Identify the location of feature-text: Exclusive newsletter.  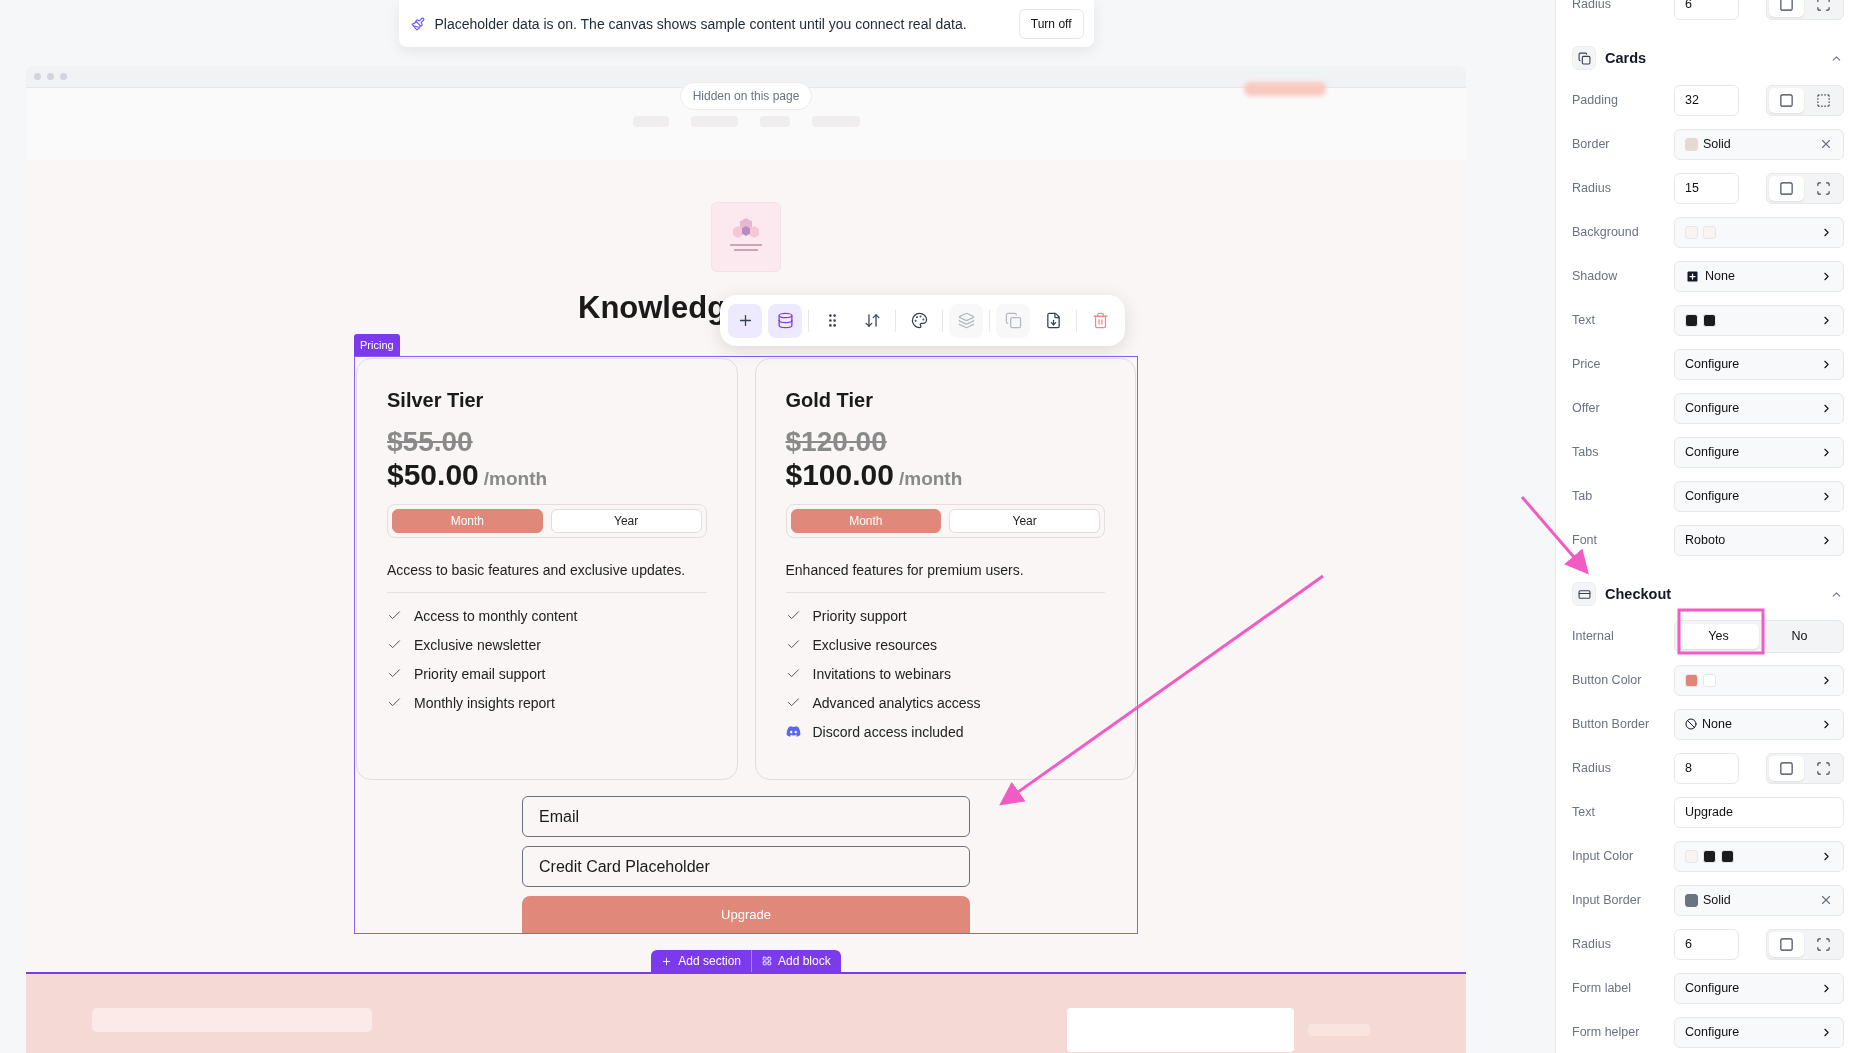
(477, 644).